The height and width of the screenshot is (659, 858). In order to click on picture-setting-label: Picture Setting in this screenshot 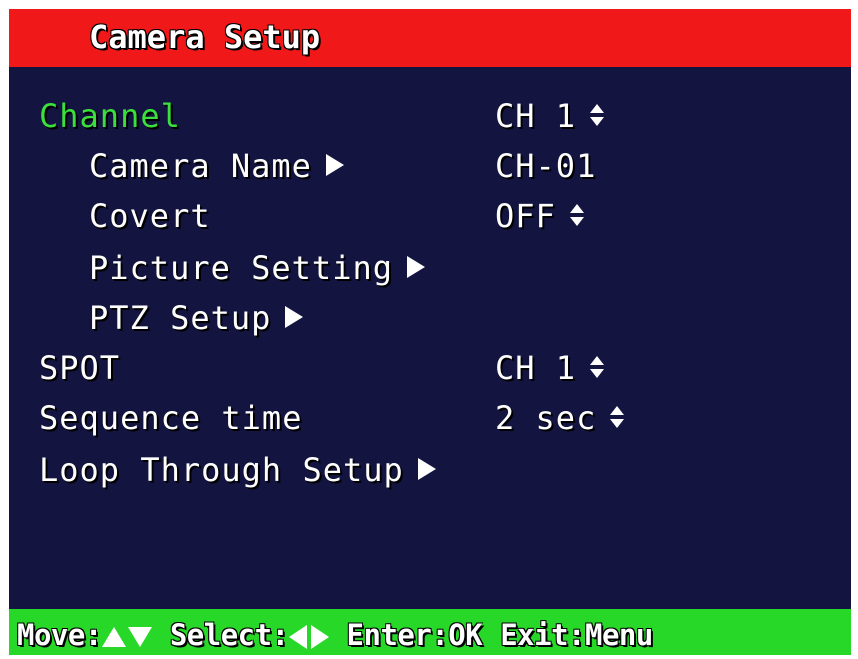, I will do `click(257, 268)`.